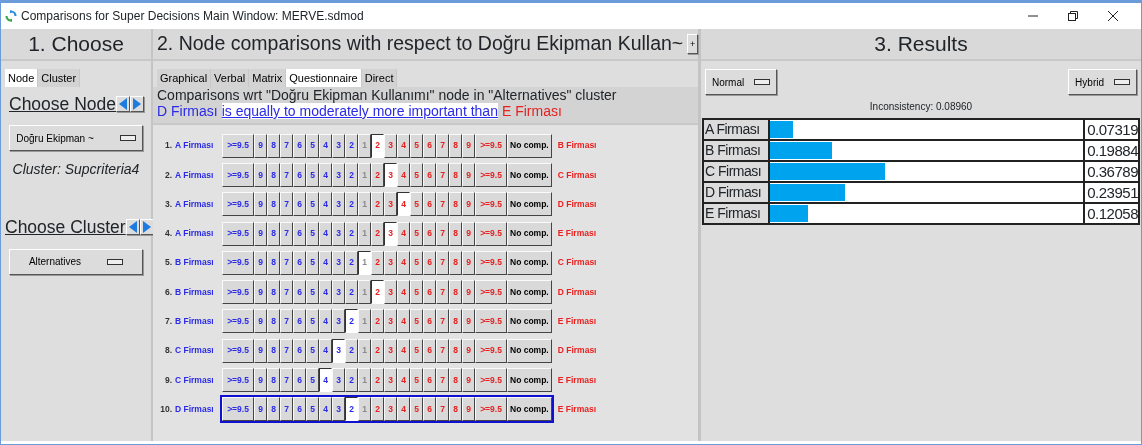 The image size is (1142, 445). Describe the element at coordinates (137, 104) in the screenshot. I see `next-button` at that location.